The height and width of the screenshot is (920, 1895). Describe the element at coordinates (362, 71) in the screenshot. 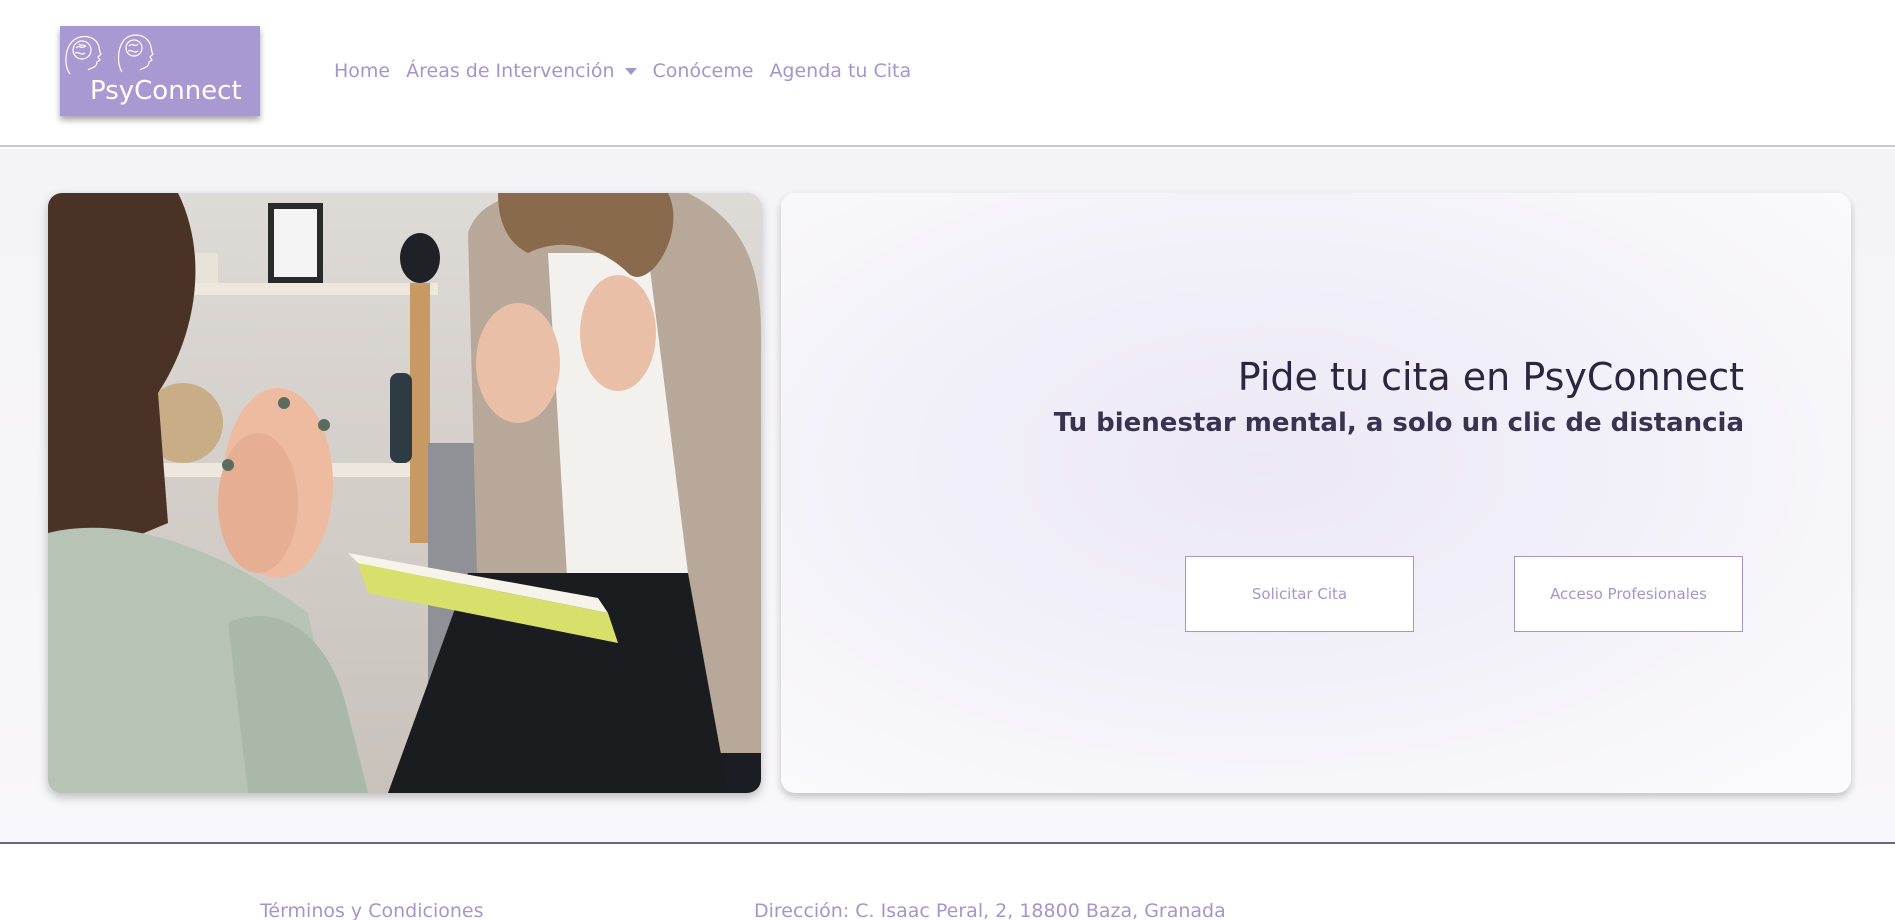

I see `nav-home: Home` at that location.